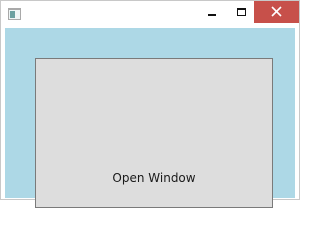 This screenshot has width=320, height=240. I want to click on close-button, so click(276, 12).